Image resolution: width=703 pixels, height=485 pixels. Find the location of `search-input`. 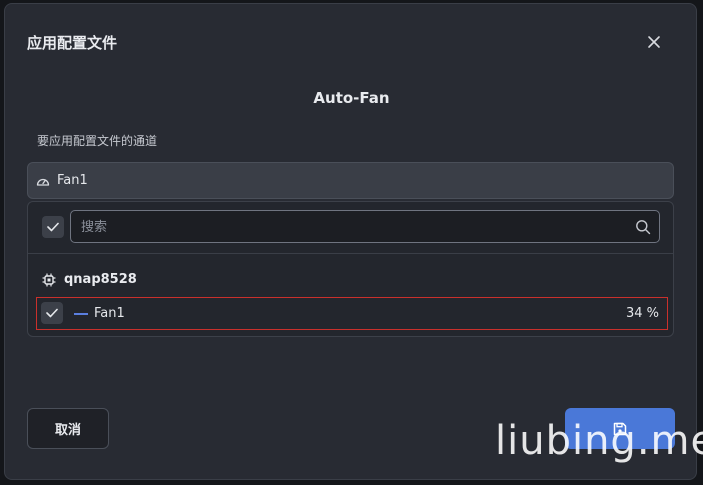

search-input is located at coordinates (351, 227).